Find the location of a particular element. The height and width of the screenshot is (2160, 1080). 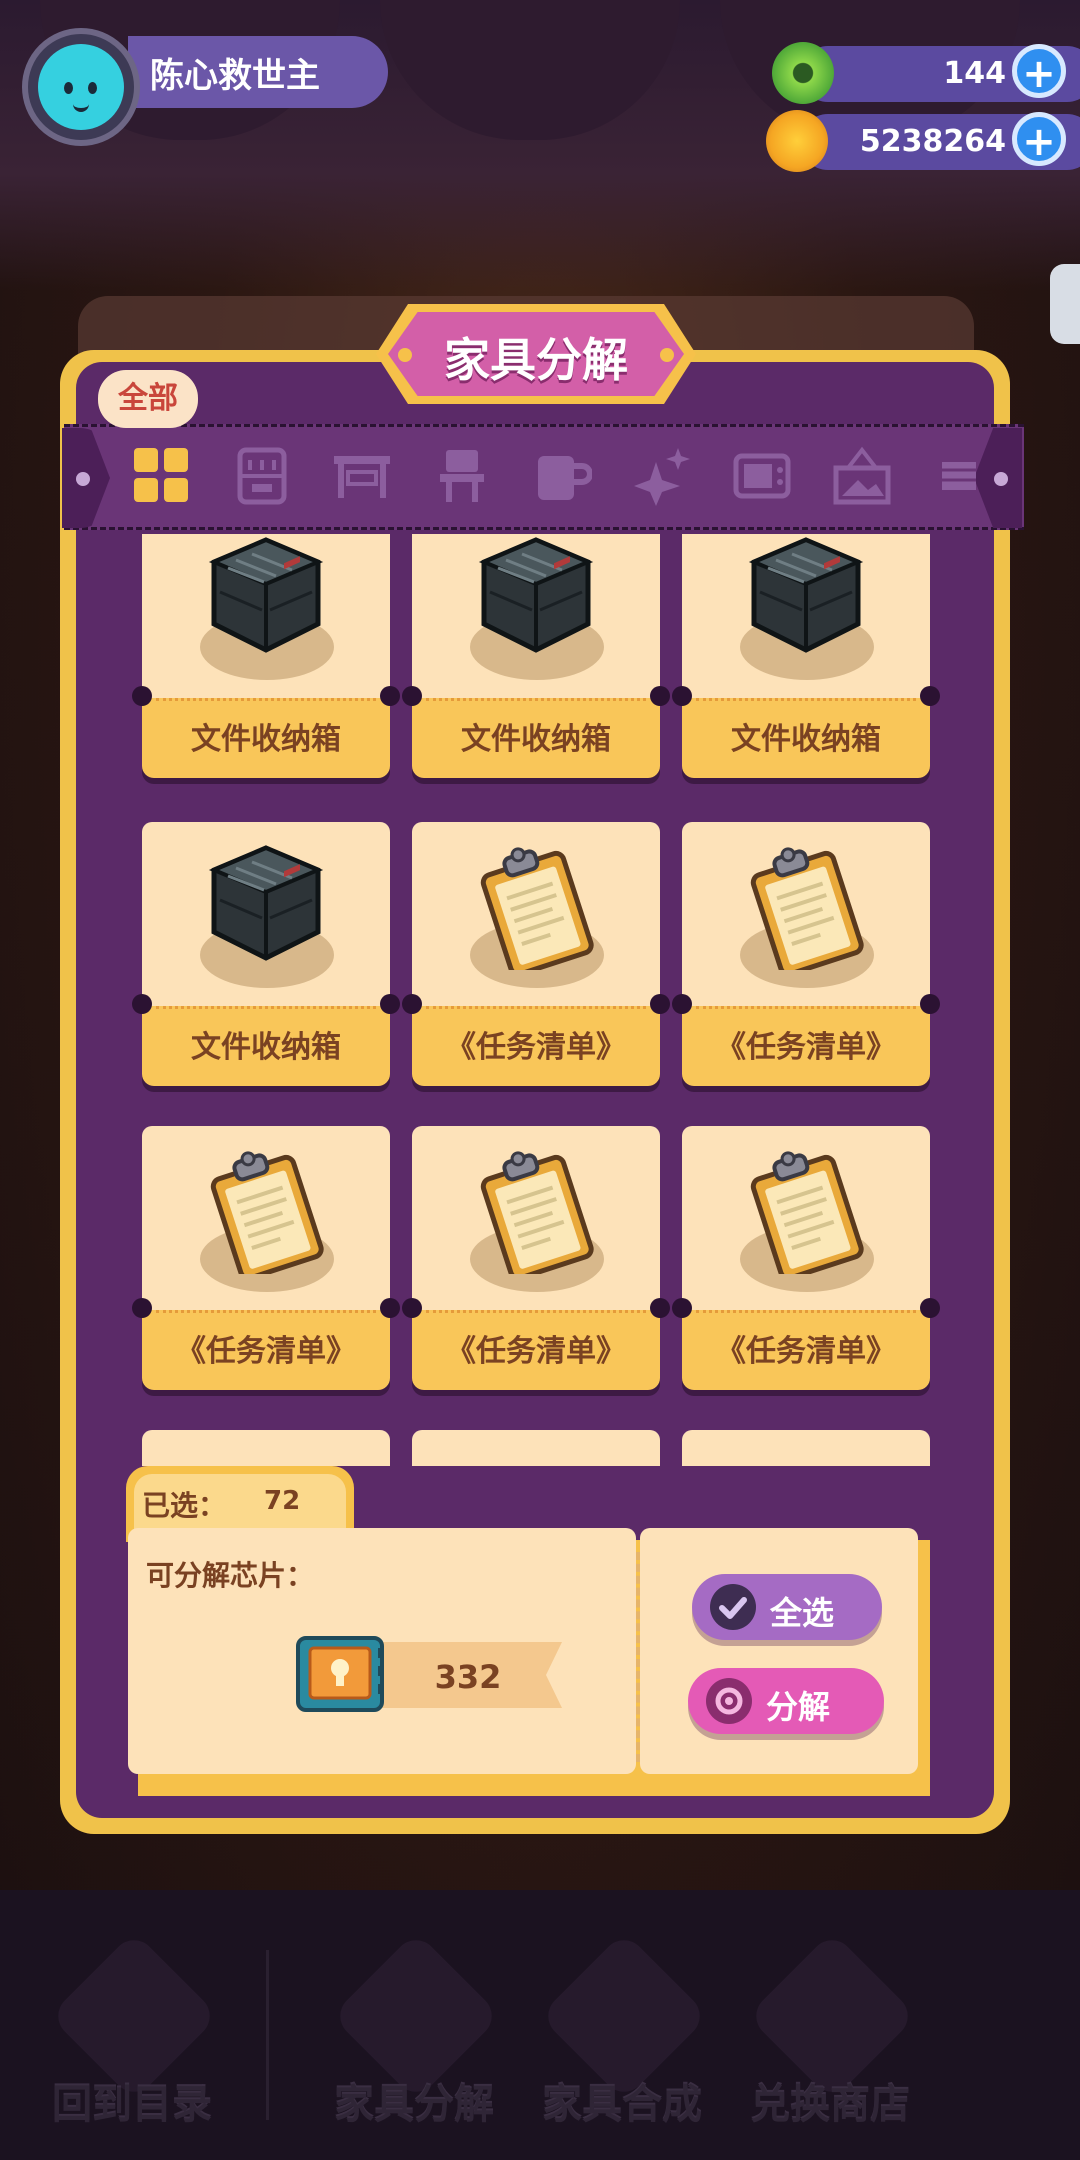

nav-exchange-shop: 兑换商店 is located at coordinates (830, 2035).